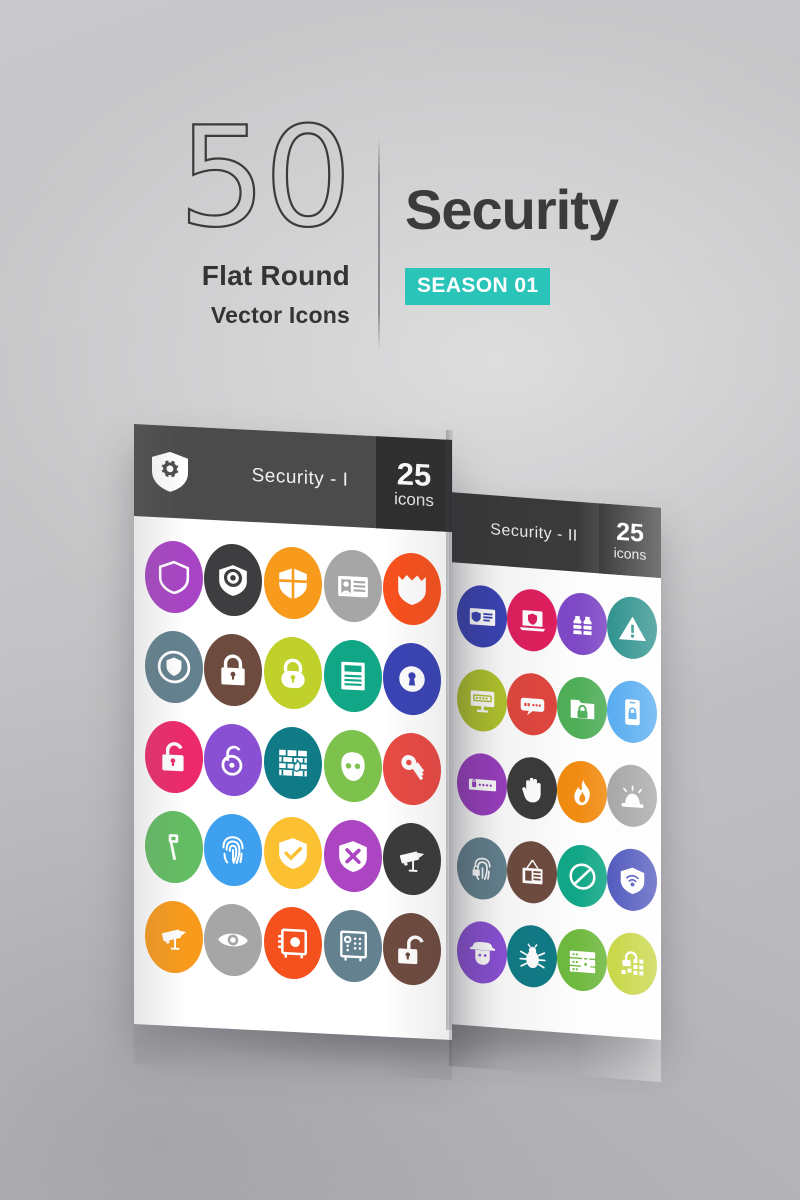 This screenshot has height=1200, width=800. I want to click on password-field-icon, so click(532, 704).